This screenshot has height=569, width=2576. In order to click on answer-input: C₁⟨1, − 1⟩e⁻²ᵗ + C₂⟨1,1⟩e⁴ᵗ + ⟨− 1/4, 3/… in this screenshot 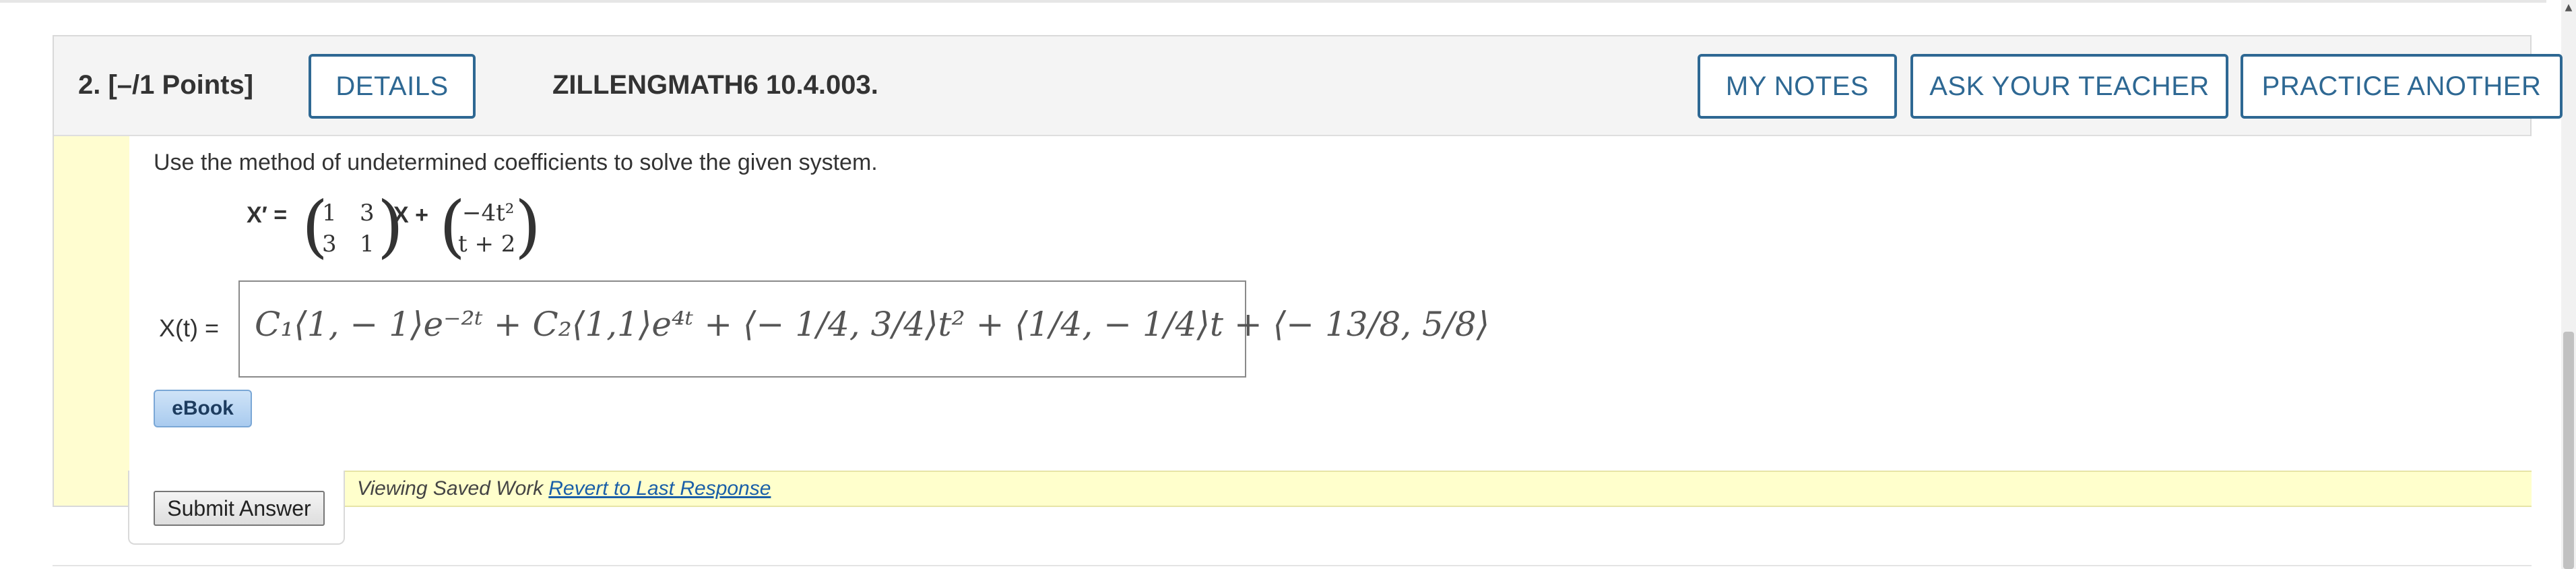, I will do `click(864, 329)`.